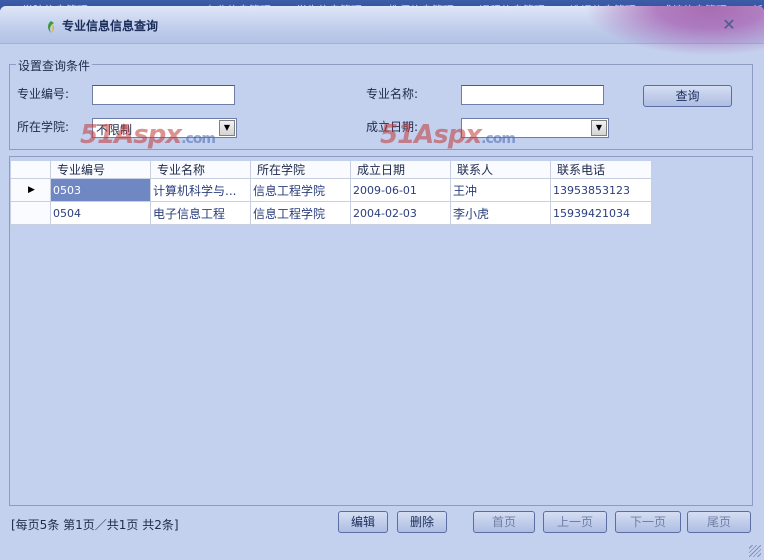 The width and height of the screenshot is (764, 560). What do you see at coordinates (575, 522) in the screenshot?
I see `prev-page-button: 上一页` at bounding box center [575, 522].